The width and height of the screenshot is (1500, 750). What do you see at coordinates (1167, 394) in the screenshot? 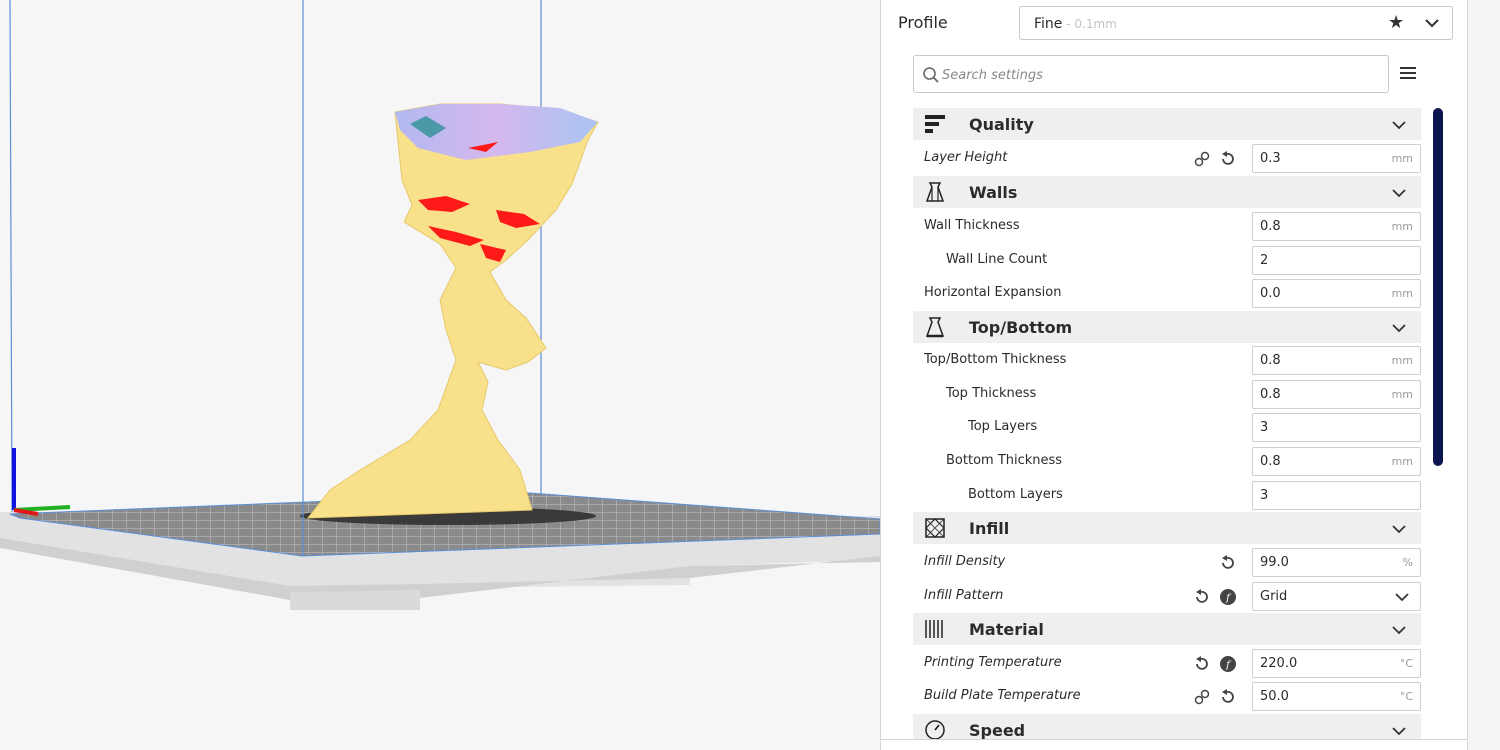
I see `setting-top-thickness: Top Thickness 0.8 mm` at bounding box center [1167, 394].